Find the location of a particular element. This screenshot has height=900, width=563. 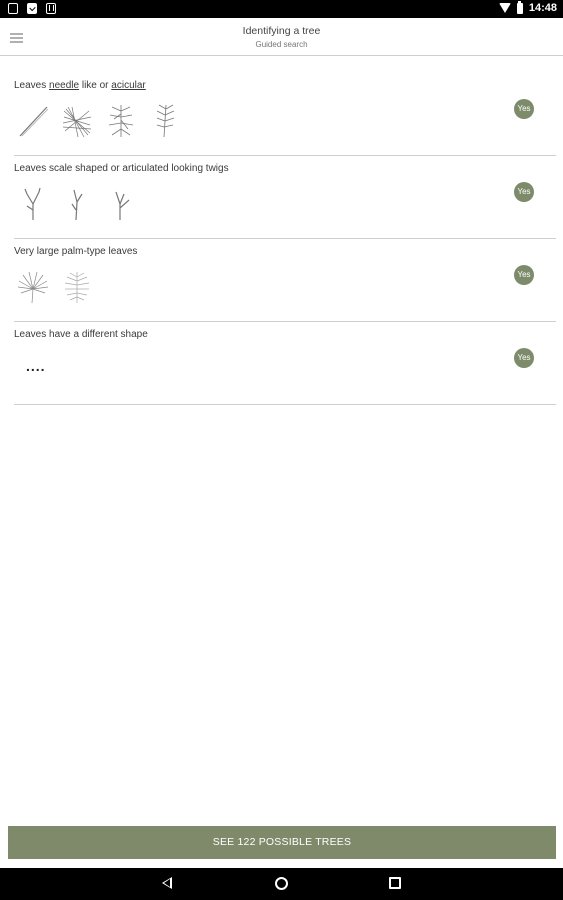

fan-palm-icon is located at coordinates (33, 287).